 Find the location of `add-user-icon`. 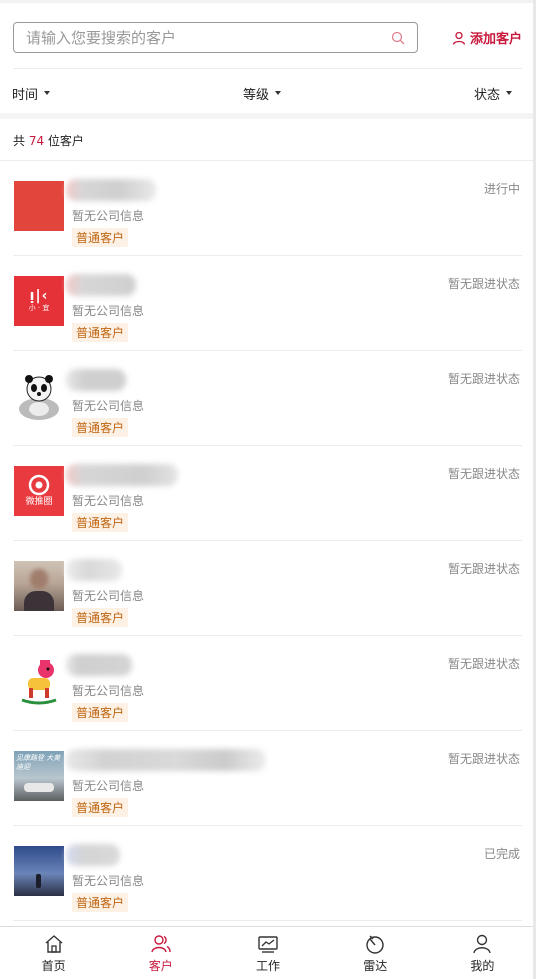

add-user-icon is located at coordinates (459, 38).